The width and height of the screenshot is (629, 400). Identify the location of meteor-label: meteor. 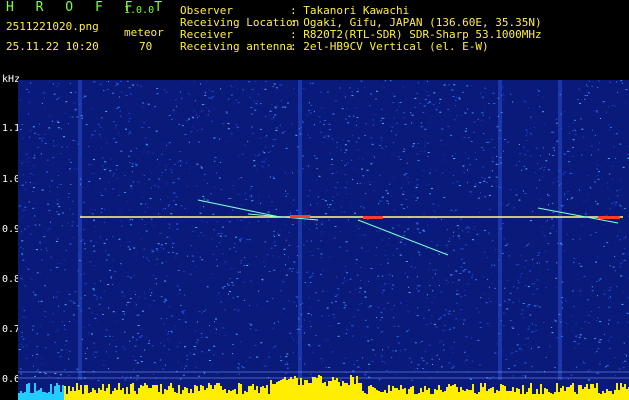
(144, 32).